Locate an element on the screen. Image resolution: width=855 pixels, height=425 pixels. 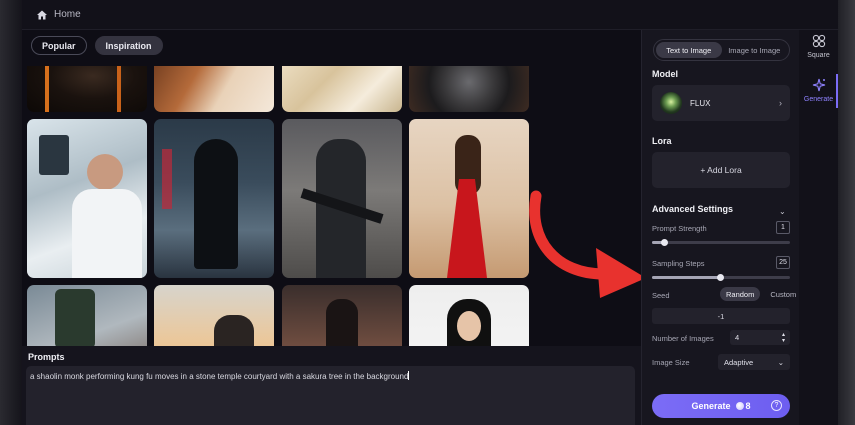
image-size-select: Adaptive ⌄ is located at coordinates (754, 362).